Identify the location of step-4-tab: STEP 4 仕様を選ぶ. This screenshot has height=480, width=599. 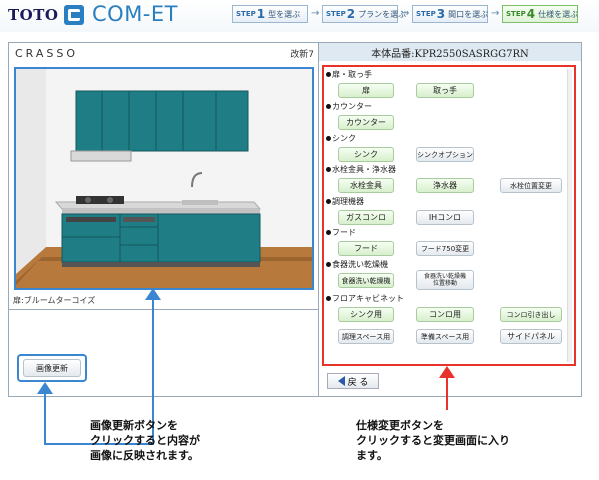
(540, 14).